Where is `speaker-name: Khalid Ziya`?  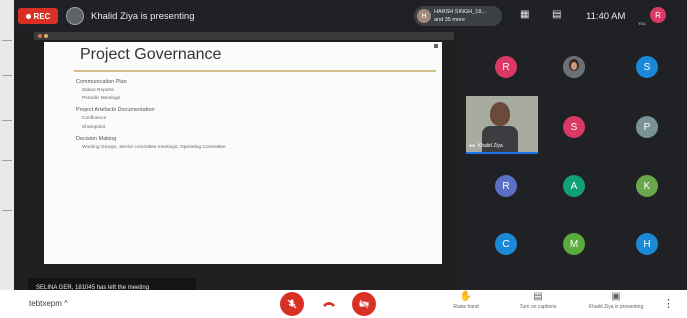 speaker-name: Khalid Ziya is located at coordinates (490, 146).